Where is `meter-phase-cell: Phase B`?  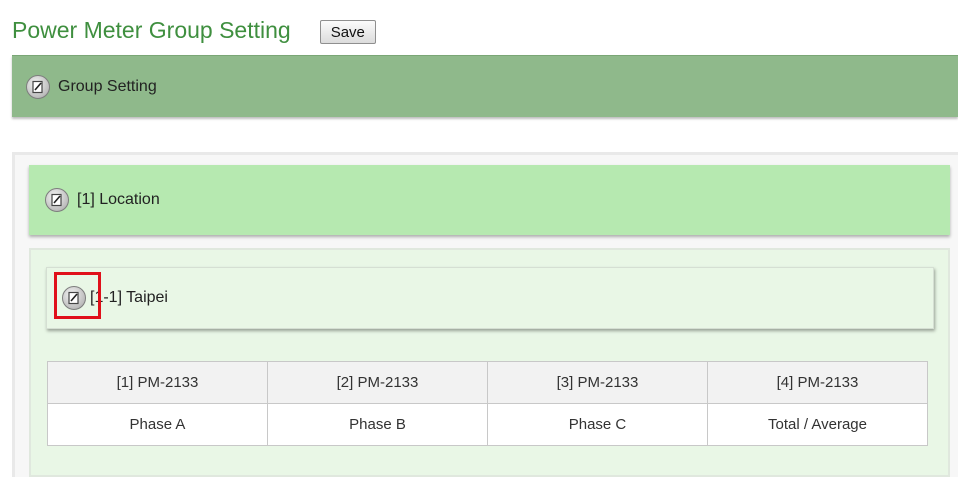 meter-phase-cell: Phase B is located at coordinates (377, 424).